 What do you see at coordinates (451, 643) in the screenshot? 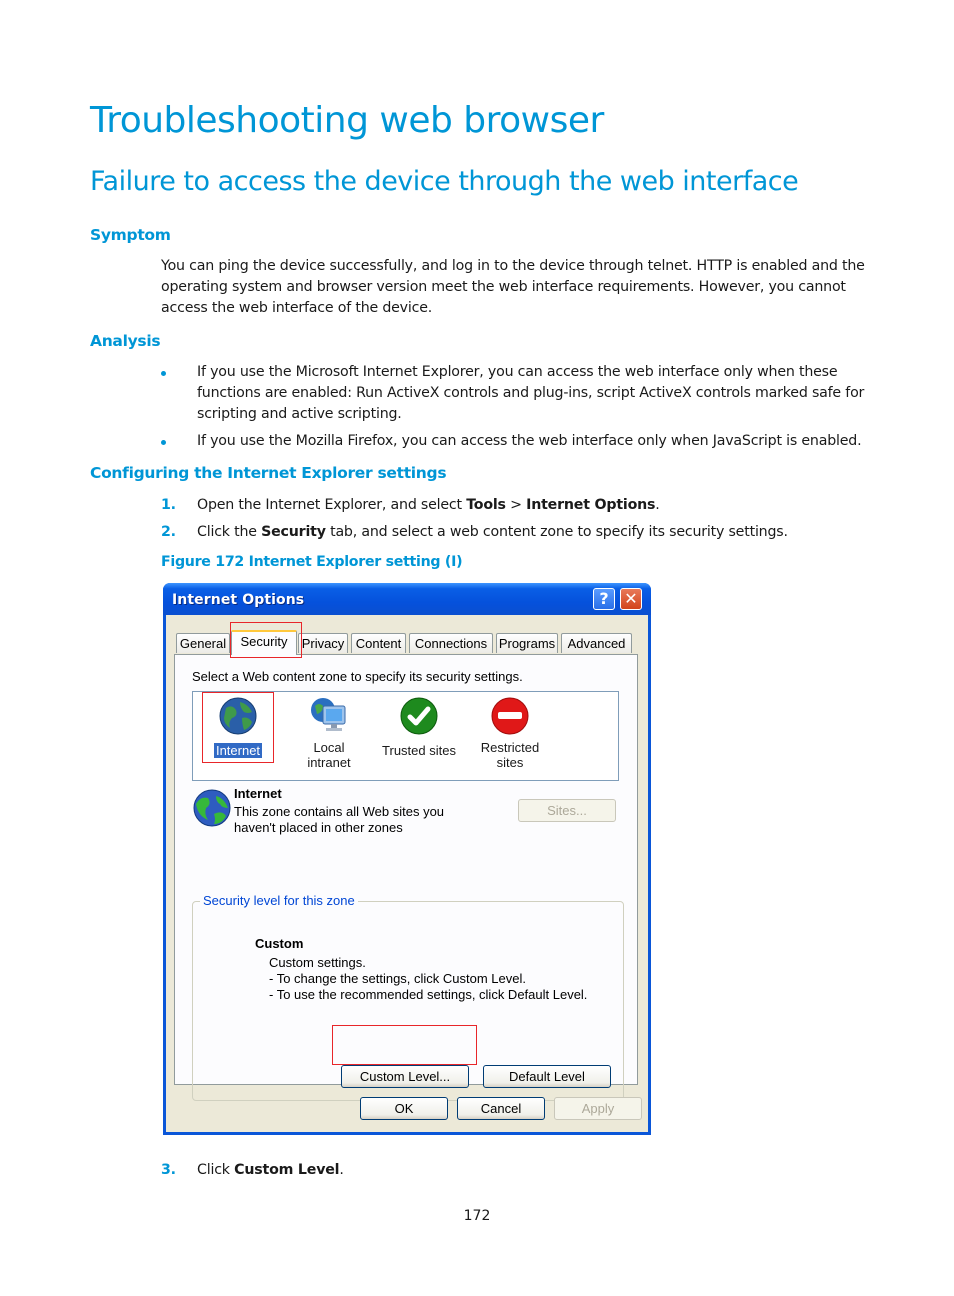
I see `tab-connections: Connections` at bounding box center [451, 643].